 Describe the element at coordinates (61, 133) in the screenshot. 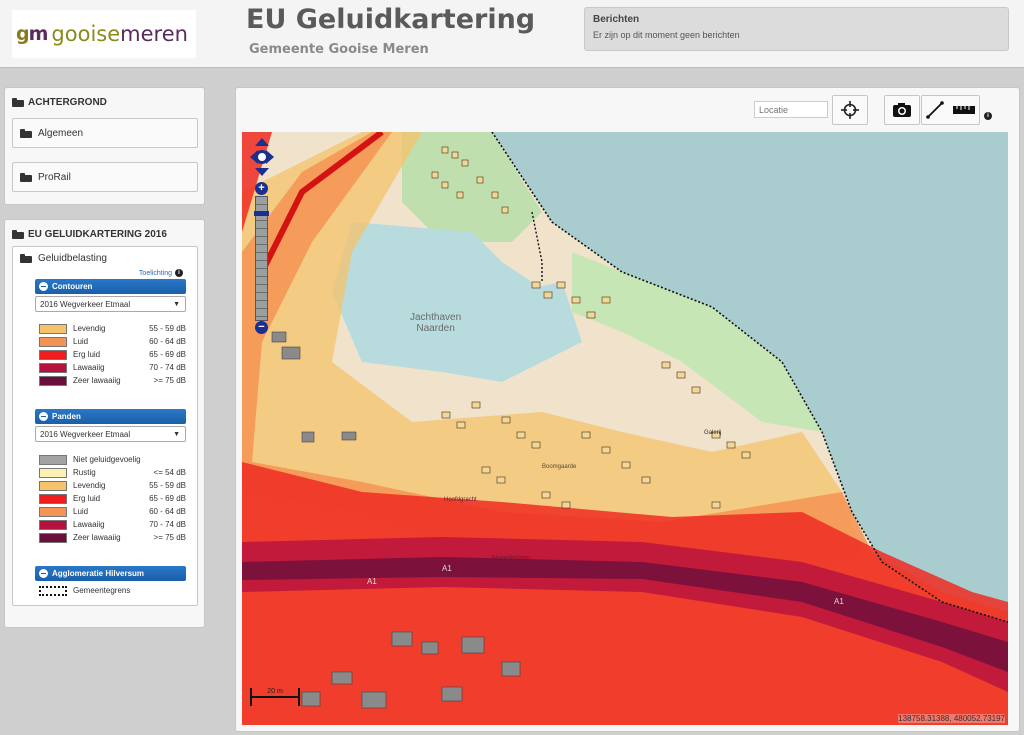

I see `background-item-label: Algemeen` at that location.